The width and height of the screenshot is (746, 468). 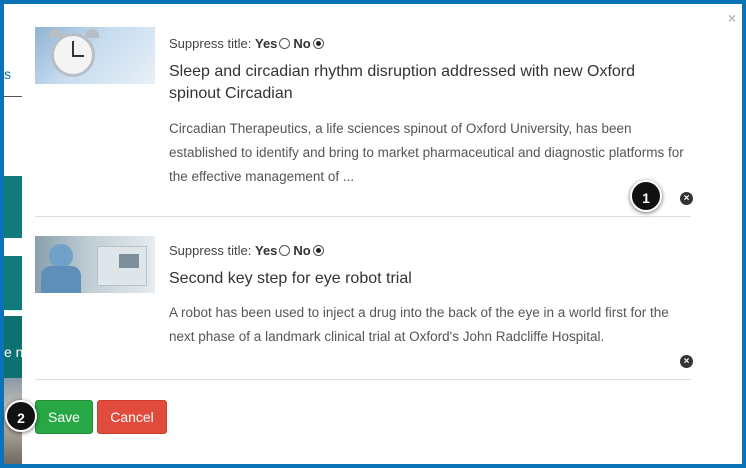 What do you see at coordinates (7, 74) in the screenshot?
I see `background-text-fragment: s` at bounding box center [7, 74].